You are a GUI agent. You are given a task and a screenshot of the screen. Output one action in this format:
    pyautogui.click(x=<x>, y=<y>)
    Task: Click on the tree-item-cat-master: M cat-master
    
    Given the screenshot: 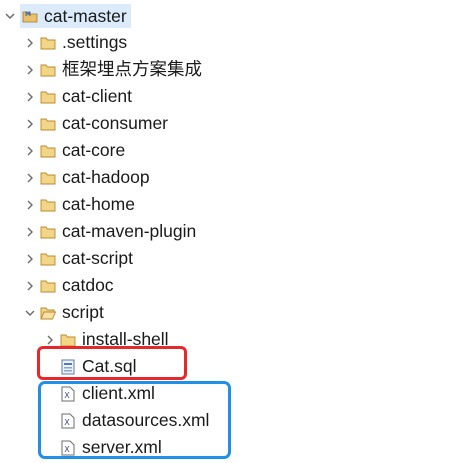 What is the action you would take?
    pyautogui.click(x=67, y=15)
    